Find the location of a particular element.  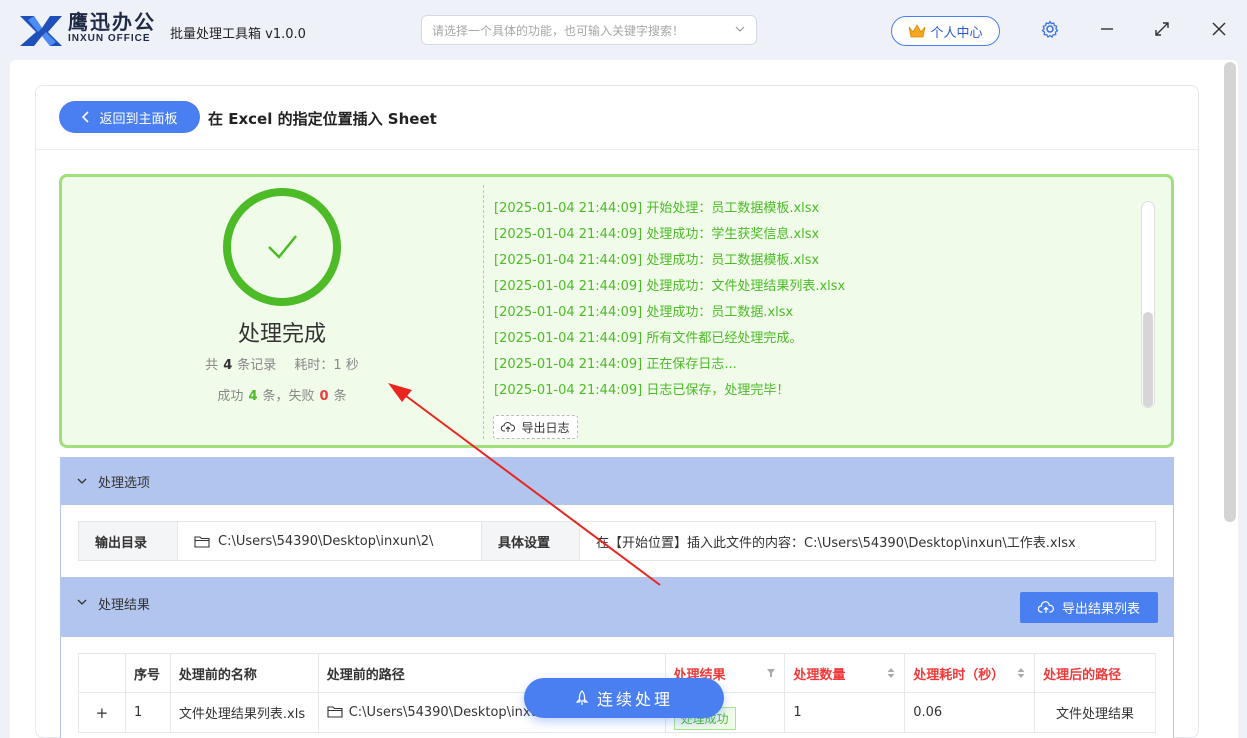

settings-key: 具体设置 is located at coordinates (530, 541).